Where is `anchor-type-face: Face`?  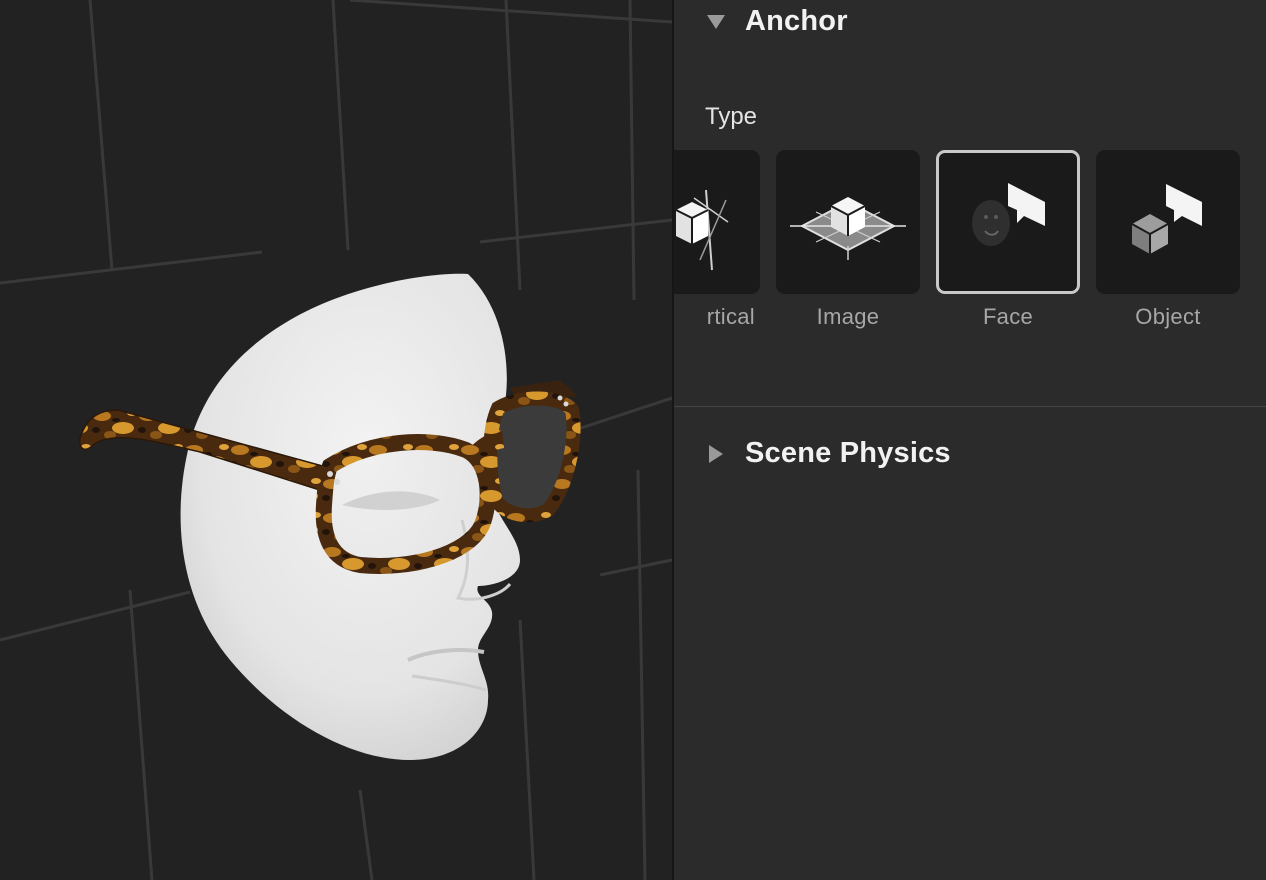 anchor-type-face: Face is located at coordinates (1008, 245).